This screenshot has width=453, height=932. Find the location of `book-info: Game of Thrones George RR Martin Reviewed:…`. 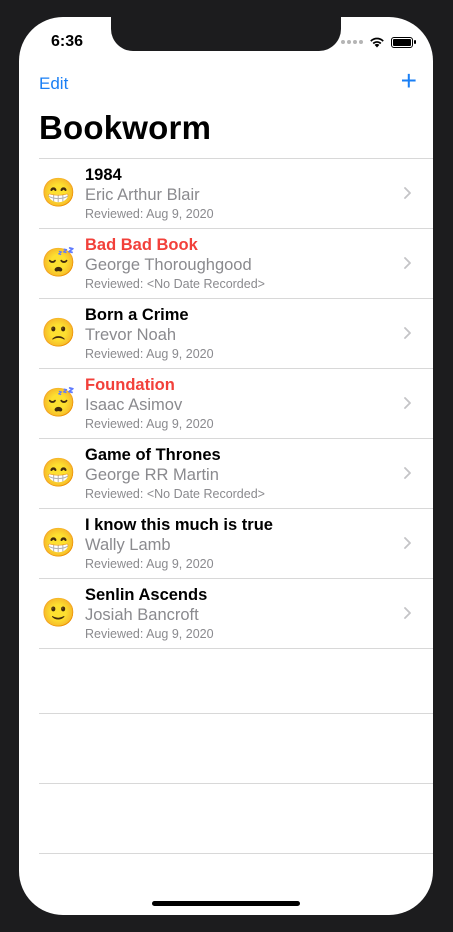

book-info: Game of Thrones George RR Martin Reviewed:… is located at coordinates (175, 474).